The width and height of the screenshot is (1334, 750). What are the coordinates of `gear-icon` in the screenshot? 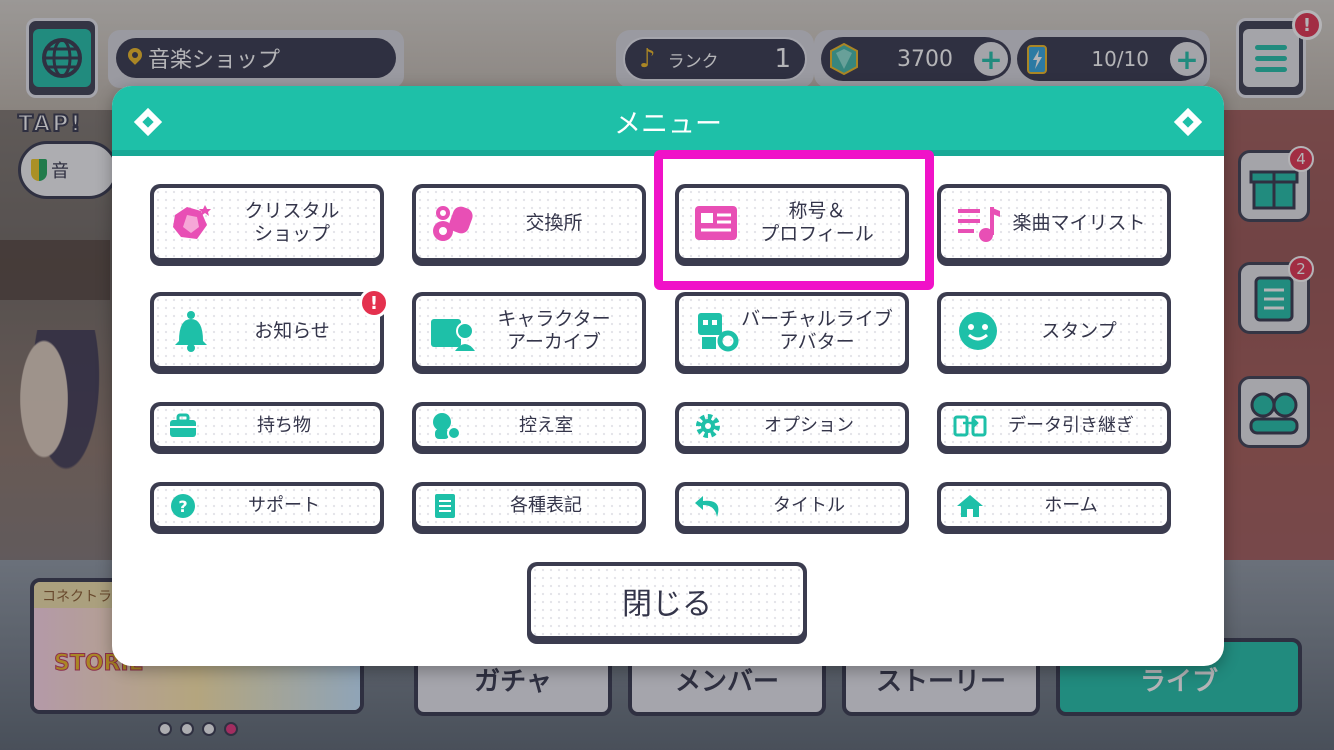 It's located at (708, 426).